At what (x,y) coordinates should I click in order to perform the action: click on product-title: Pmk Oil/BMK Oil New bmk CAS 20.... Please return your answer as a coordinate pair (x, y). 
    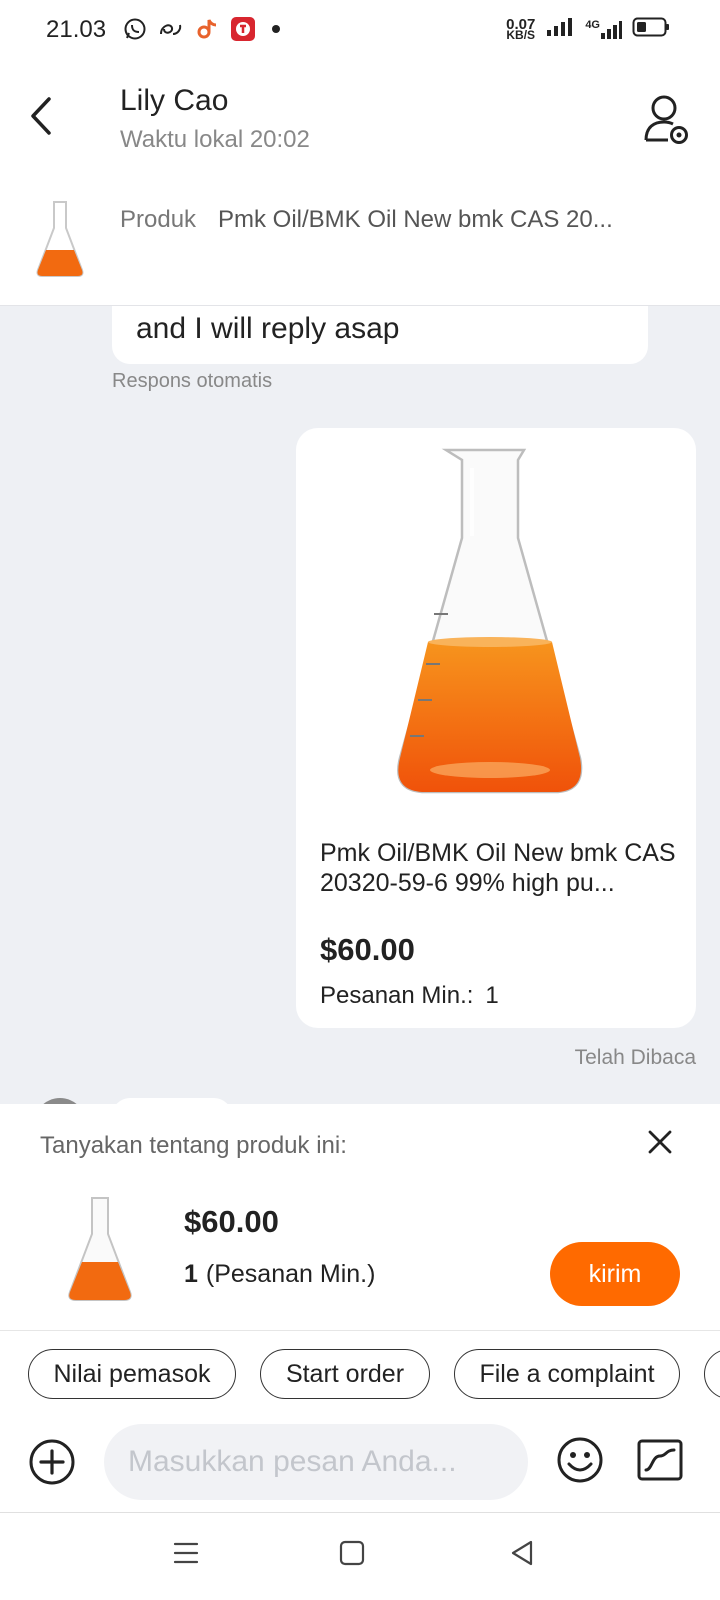
    Looking at the image, I should click on (415, 219).